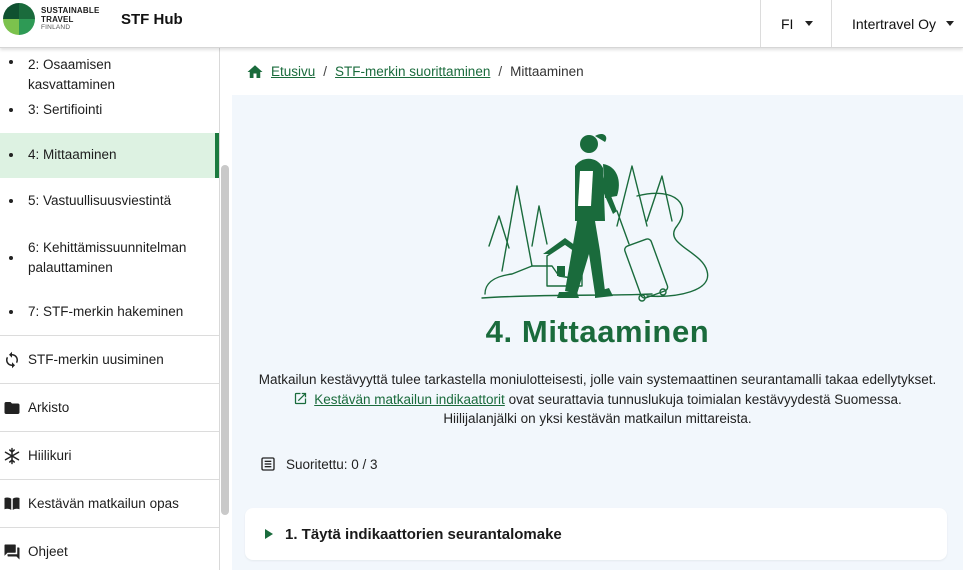  Describe the element at coordinates (894, 23) in the screenshot. I see `organization-value: Intertravel Oy` at that location.